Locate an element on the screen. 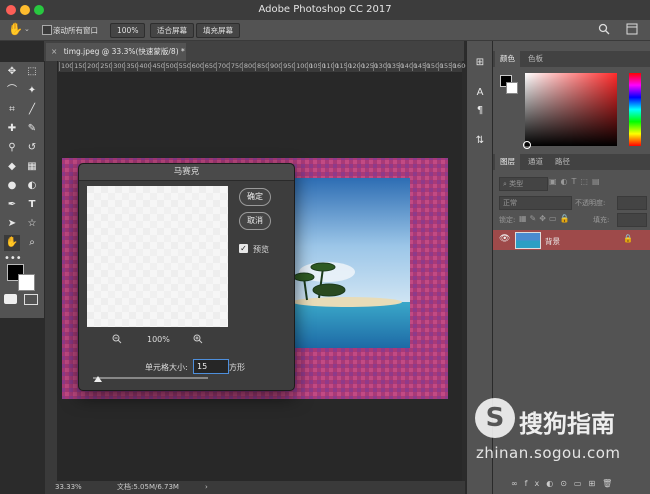 The image size is (650, 494). ok-button: 确定 is located at coordinates (255, 197).